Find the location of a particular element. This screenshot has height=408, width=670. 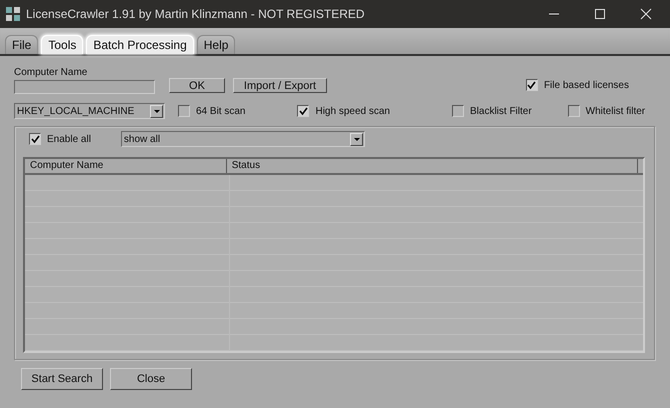

menu-tab: Batch Processing is located at coordinates (140, 44).